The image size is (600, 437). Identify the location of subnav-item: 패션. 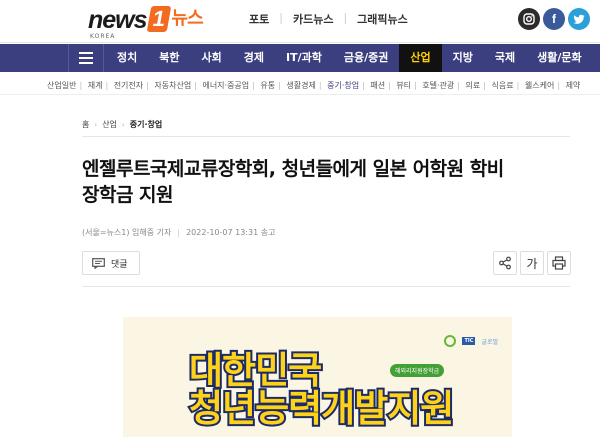
(377, 85).